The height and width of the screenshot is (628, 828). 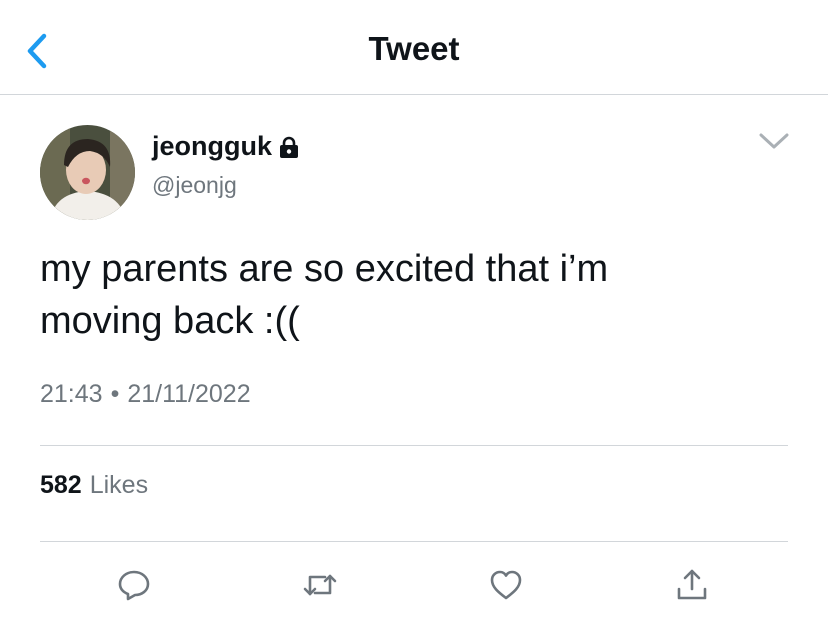 I want to click on reply-button, so click(x=134, y=585).